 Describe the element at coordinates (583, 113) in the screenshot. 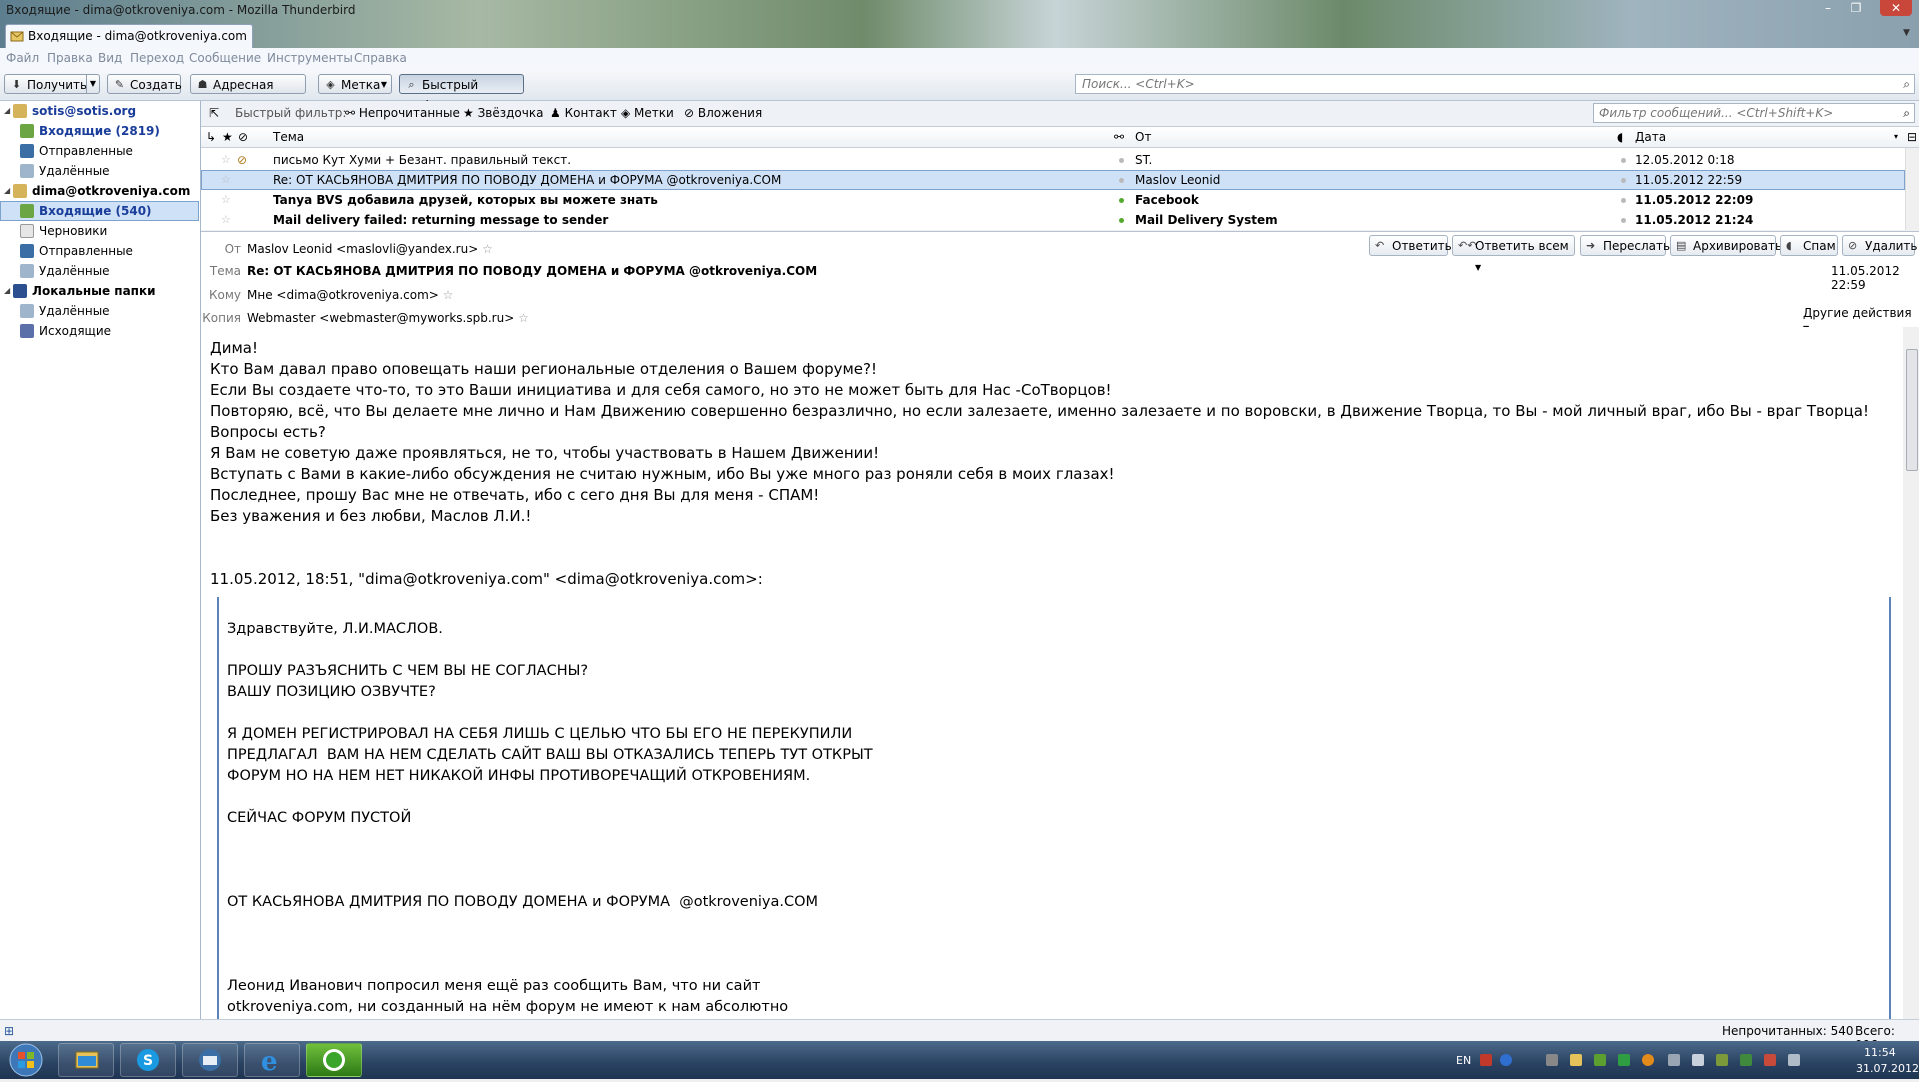

I see `filter-contact-toggle: ♟ Контакт` at that location.